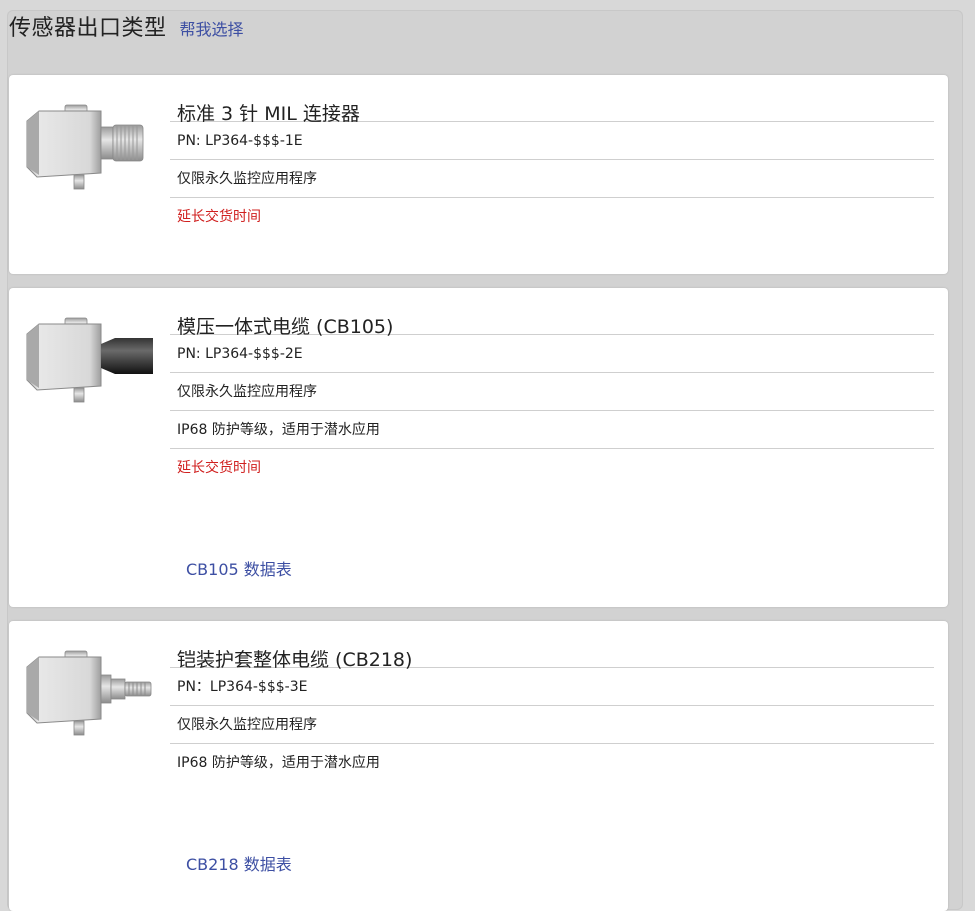 This screenshot has height=911, width=975. I want to click on sensor-molded-cable-image, so click(89, 360).